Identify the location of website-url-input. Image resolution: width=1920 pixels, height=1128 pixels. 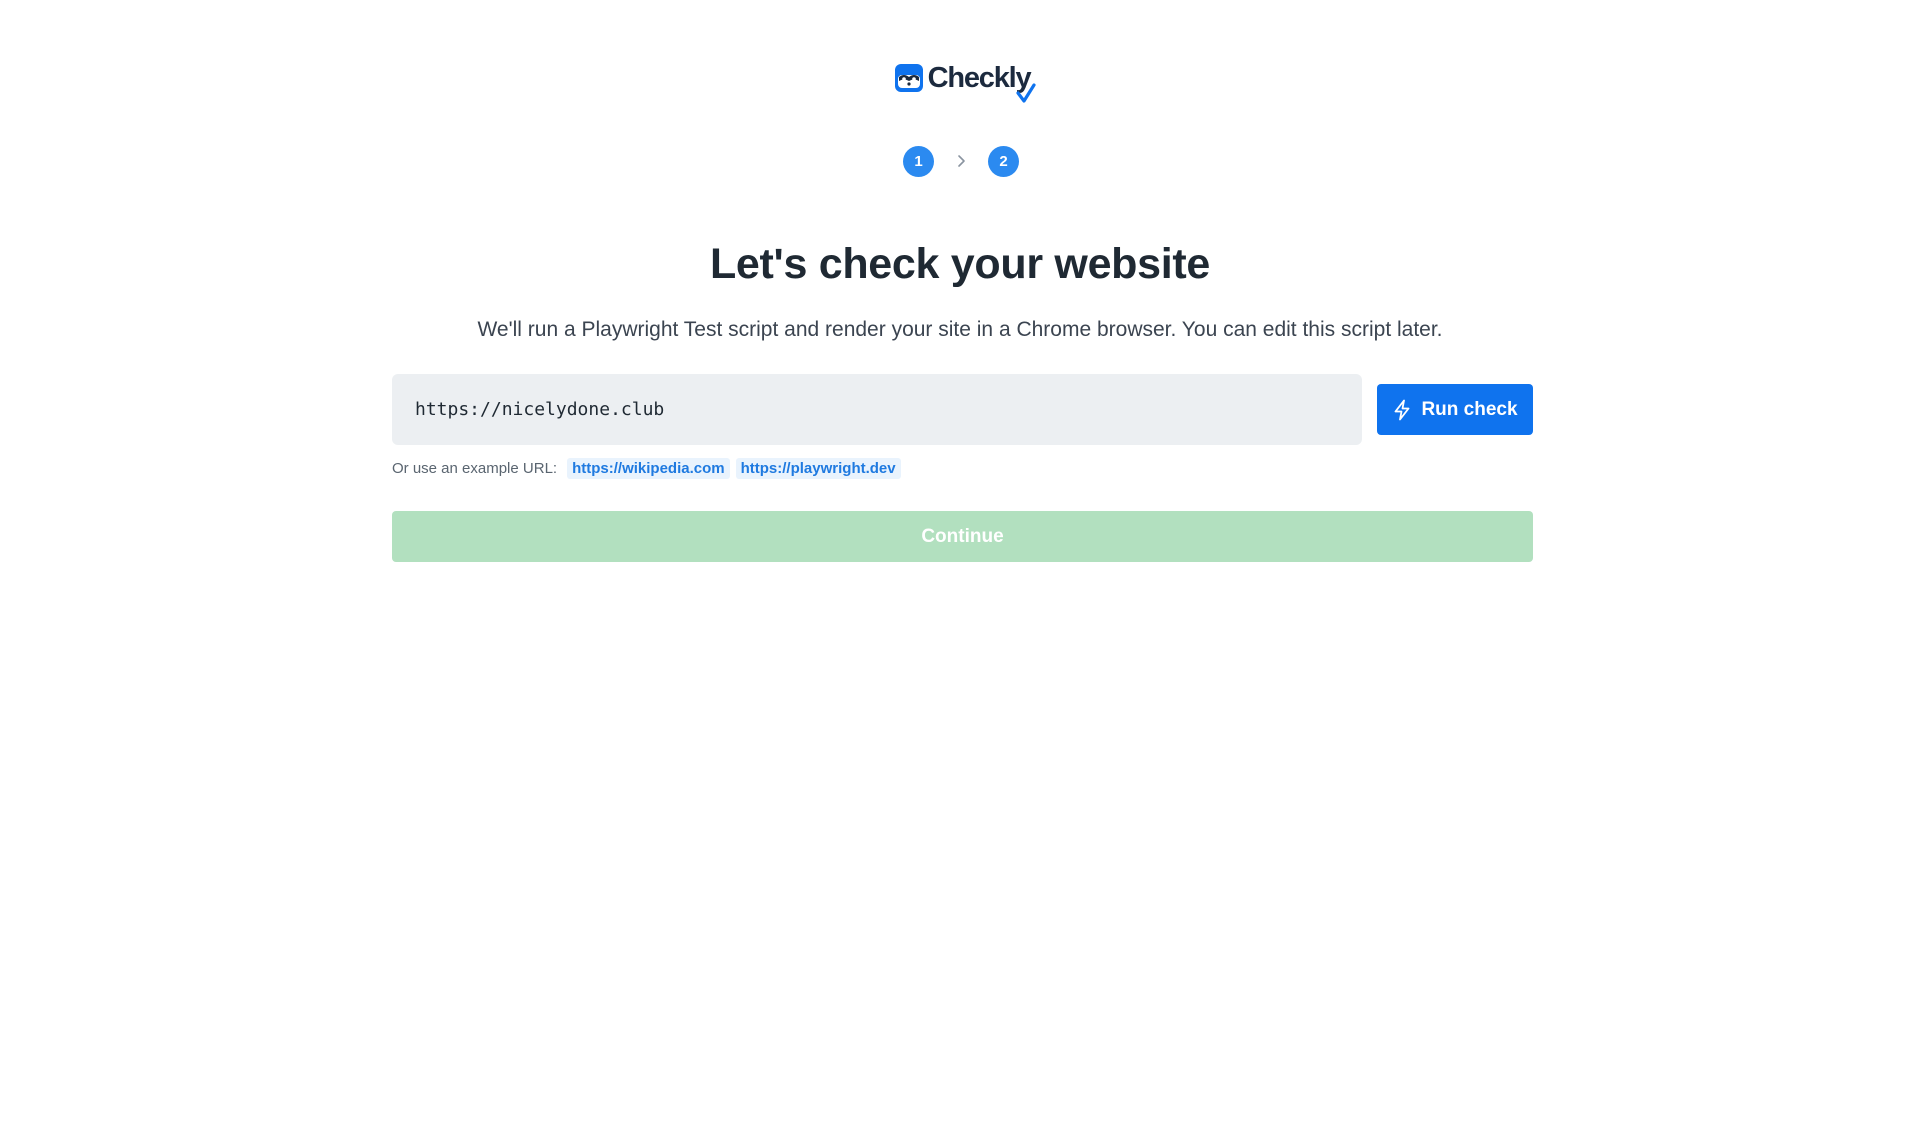
(877, 409).